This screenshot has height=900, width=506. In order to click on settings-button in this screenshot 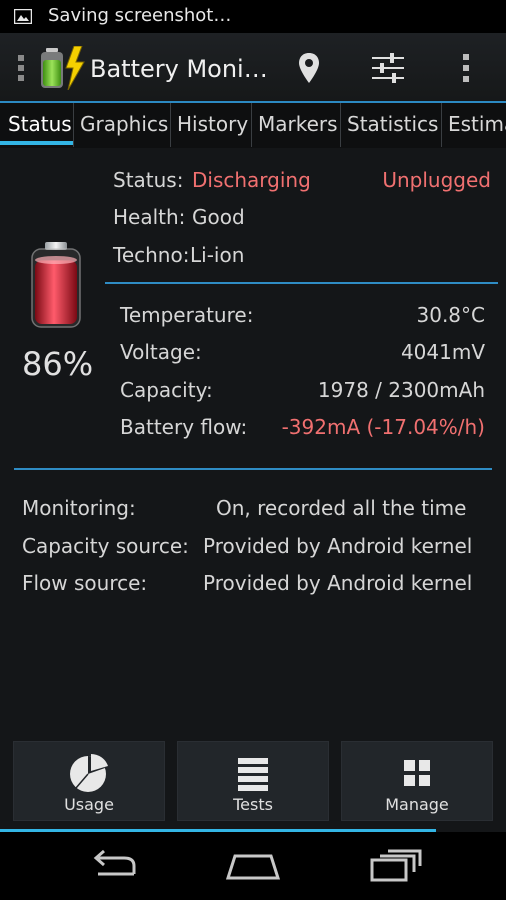, I will do `click(388, 68)`.